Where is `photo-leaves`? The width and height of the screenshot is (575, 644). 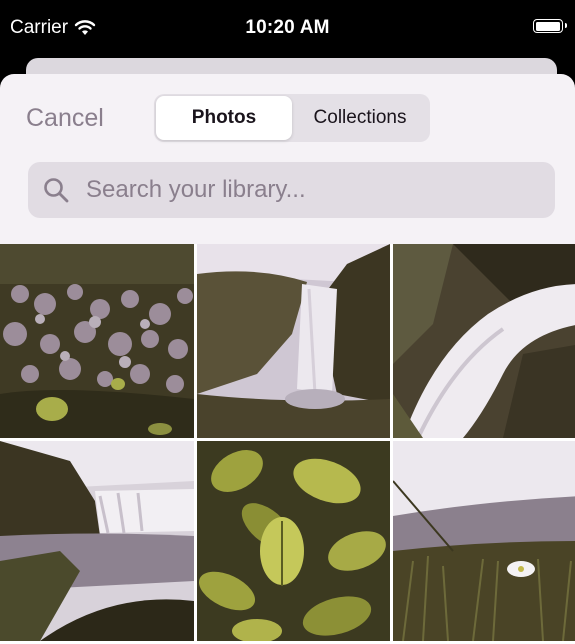 photo-leaves is located at coordinates (293, 541).